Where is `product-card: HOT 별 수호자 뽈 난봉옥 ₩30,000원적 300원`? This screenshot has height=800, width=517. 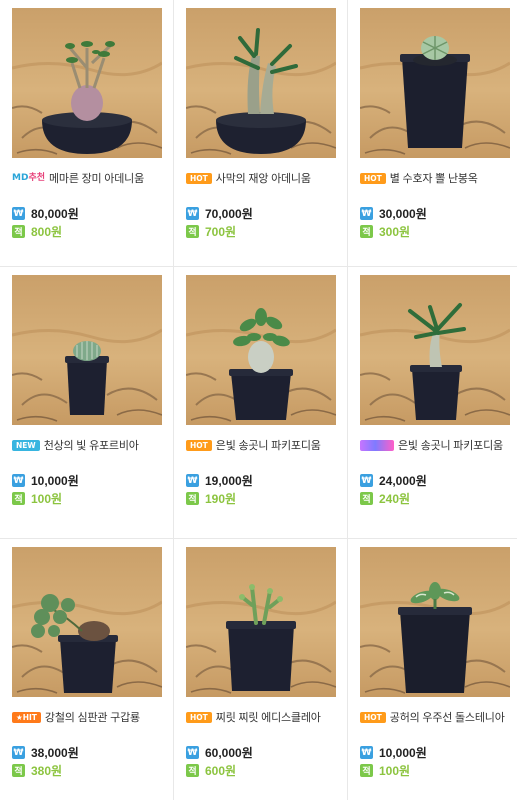
product-card: HOT 별 수호자 뽈 난봉옥 ₩30,000원적 300원 is located at coordinates (432, 133).